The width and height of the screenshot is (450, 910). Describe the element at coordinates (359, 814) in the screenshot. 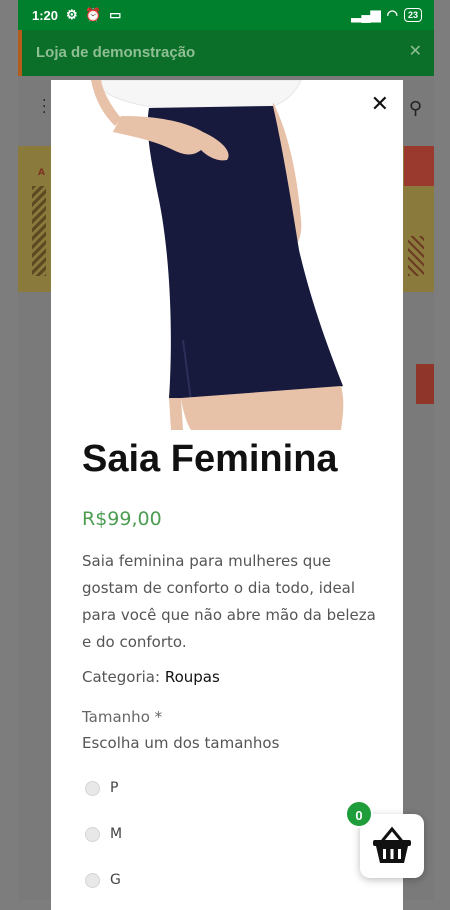

I see `cart-count-badge: 0` at that location.